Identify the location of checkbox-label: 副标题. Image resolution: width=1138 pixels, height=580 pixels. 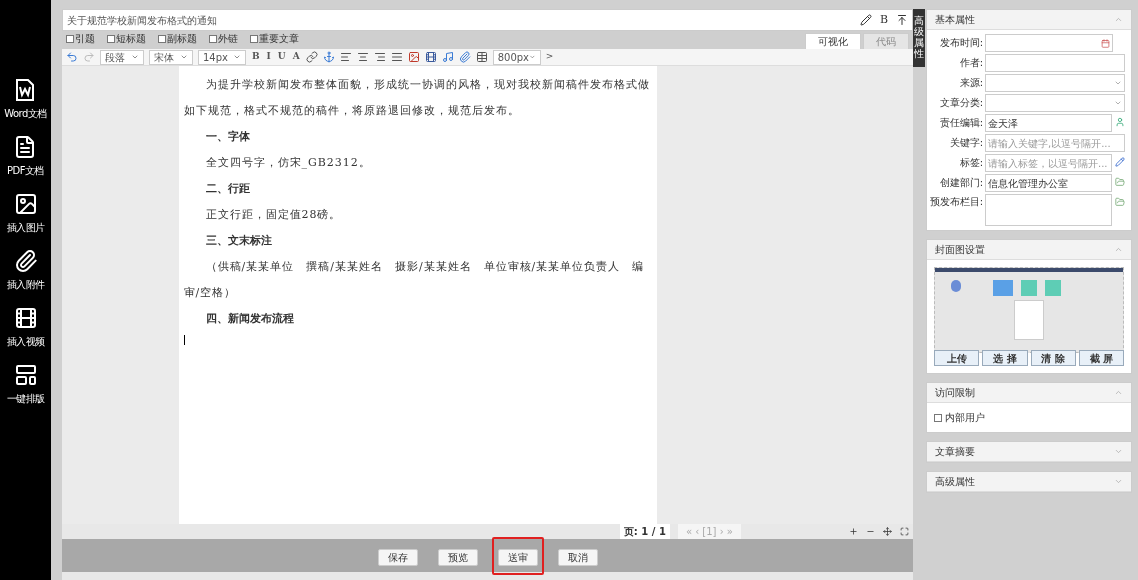
(182, 39).